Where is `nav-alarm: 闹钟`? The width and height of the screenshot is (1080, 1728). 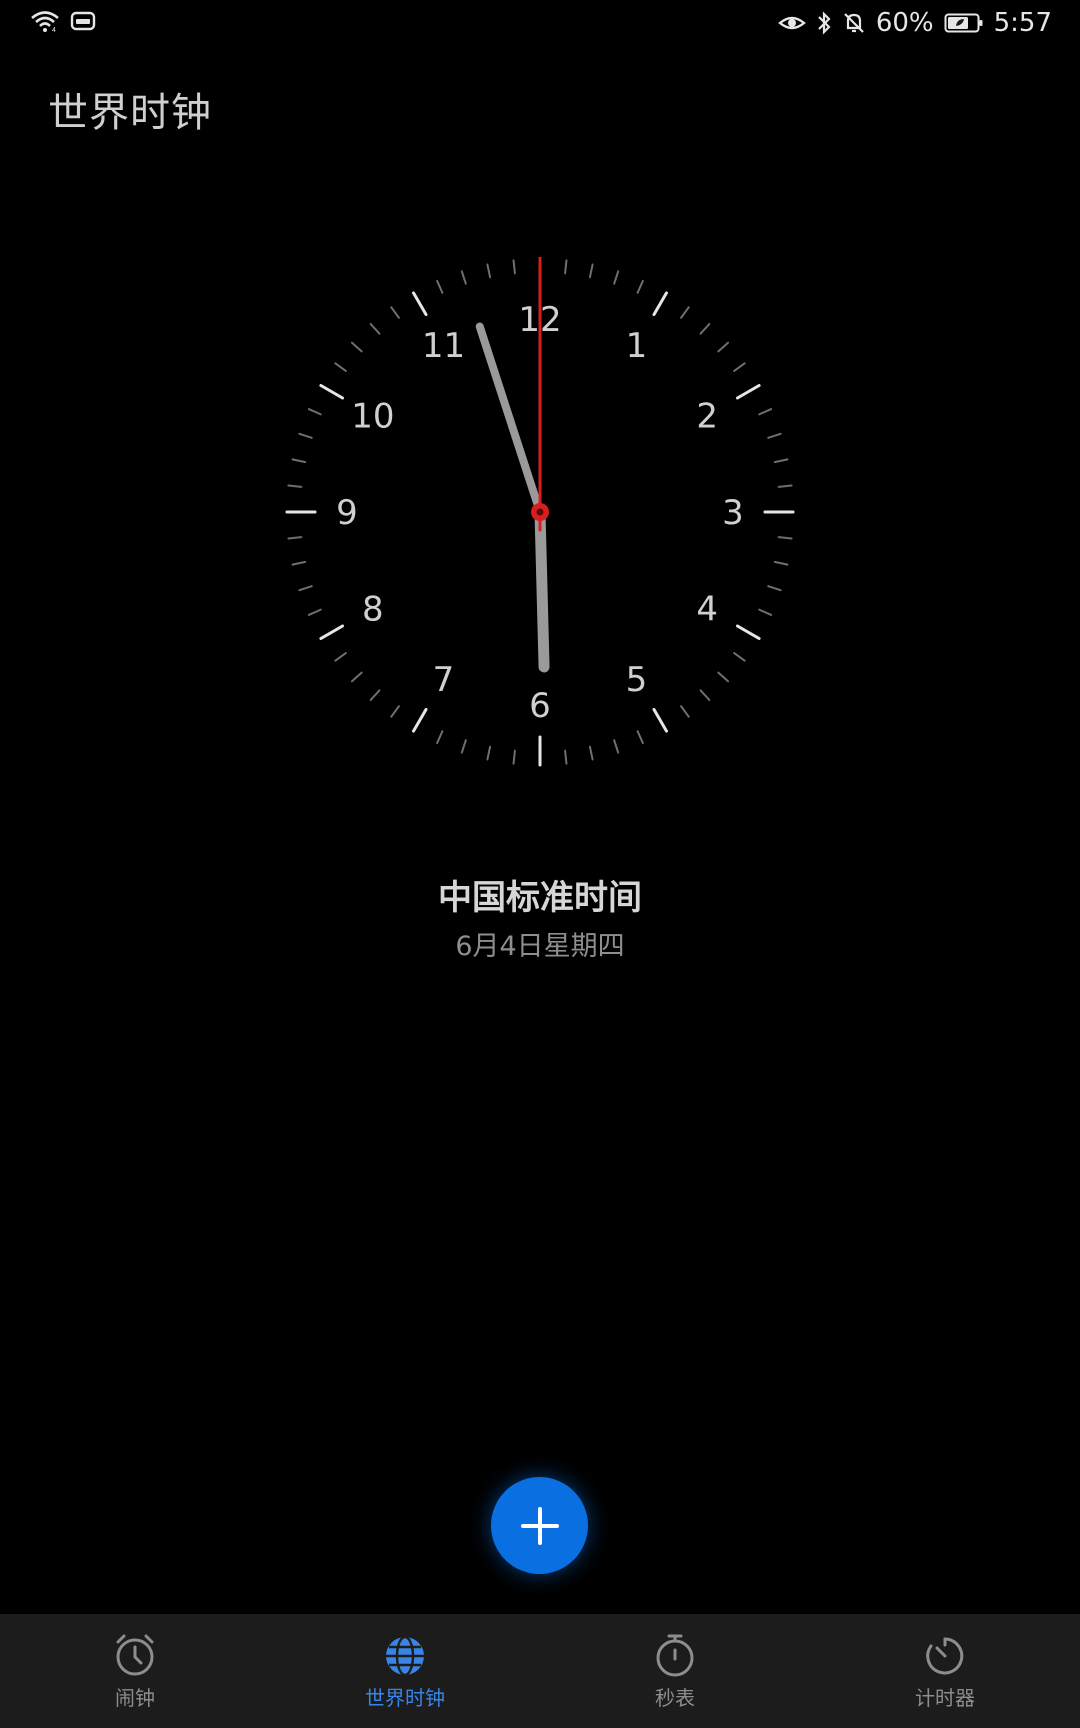 nav-alarm: 闹钟 is located at coordinates (135, 1671).